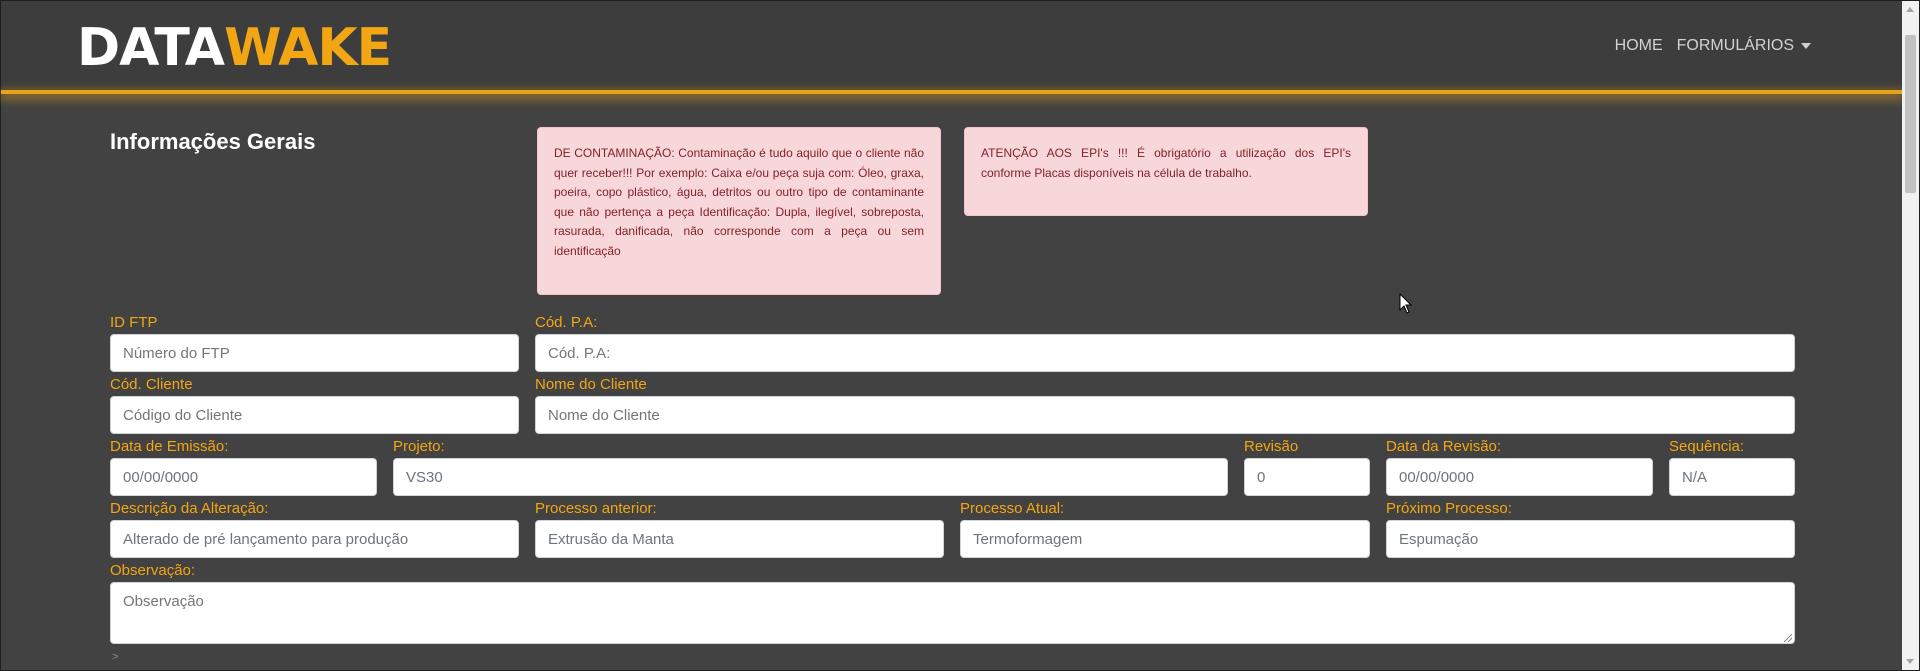 The image size is (1920, 671). Describe the element at coordinates (1307, 477) in the screenshot. I see `revisao-input: 0` at that location.